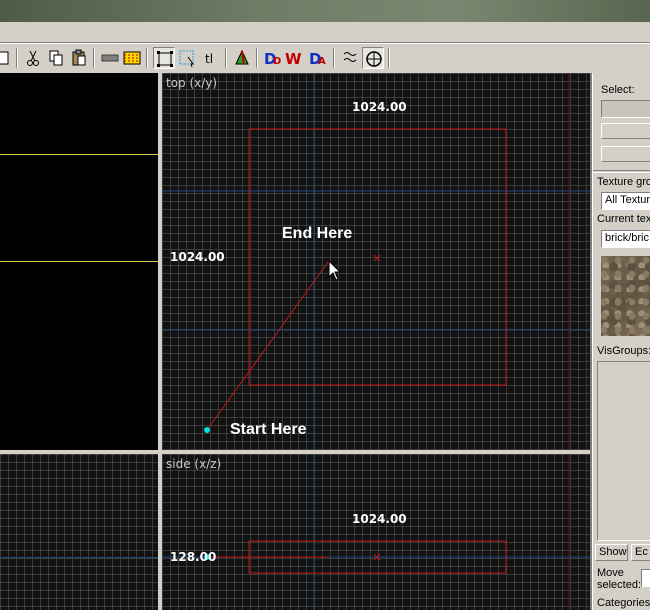 The width and height of the screenshot is (650, 610). What do you see at coordinates (192, 83) in the screenshot?
I see `viewport-top-label: top (x/y)` at bounding box center [192, 83].